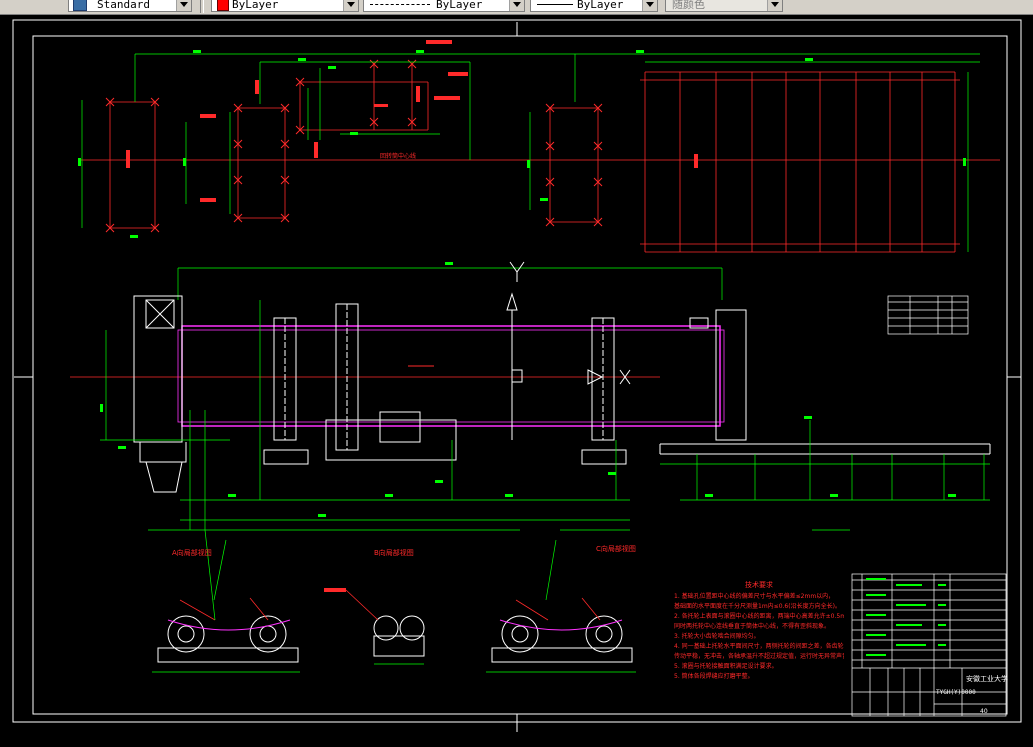  What do you see at coordinates (726, 666) in the screenshot?
I see `tech-req-item: 5. 滚圈与托轮接触面积满足设计要求。` at bounding box center [726, 666].